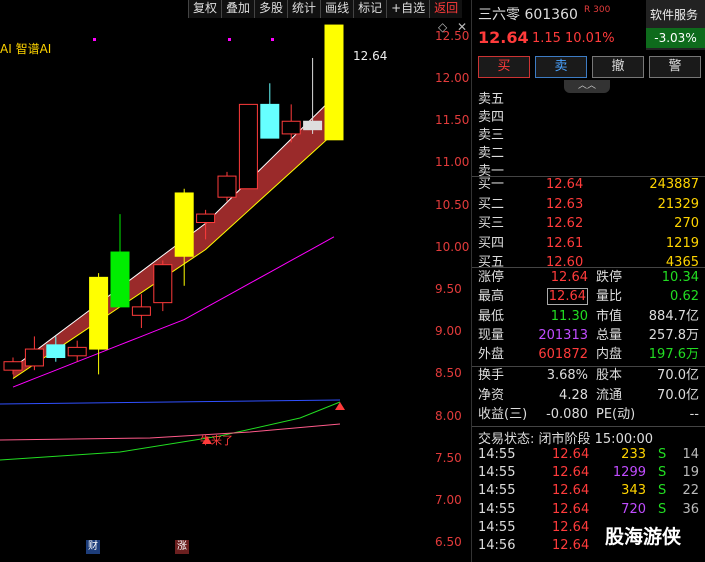 This screenshot has height=562, width=705. What do you see at coordinates (546, 38) in the screenshot?
I see `price-change: 1.15` at bounding box center [546, 38].